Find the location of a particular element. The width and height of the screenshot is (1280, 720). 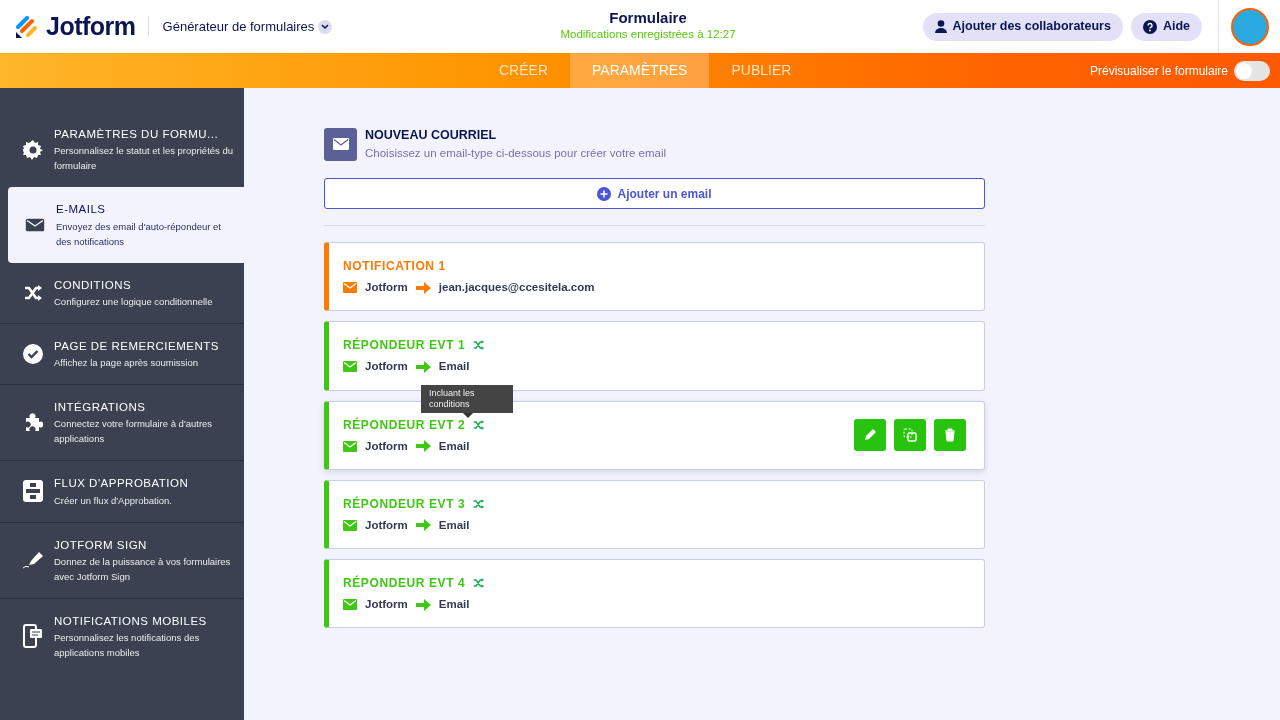

shuffle-icon is located at coordinates (33, 292).